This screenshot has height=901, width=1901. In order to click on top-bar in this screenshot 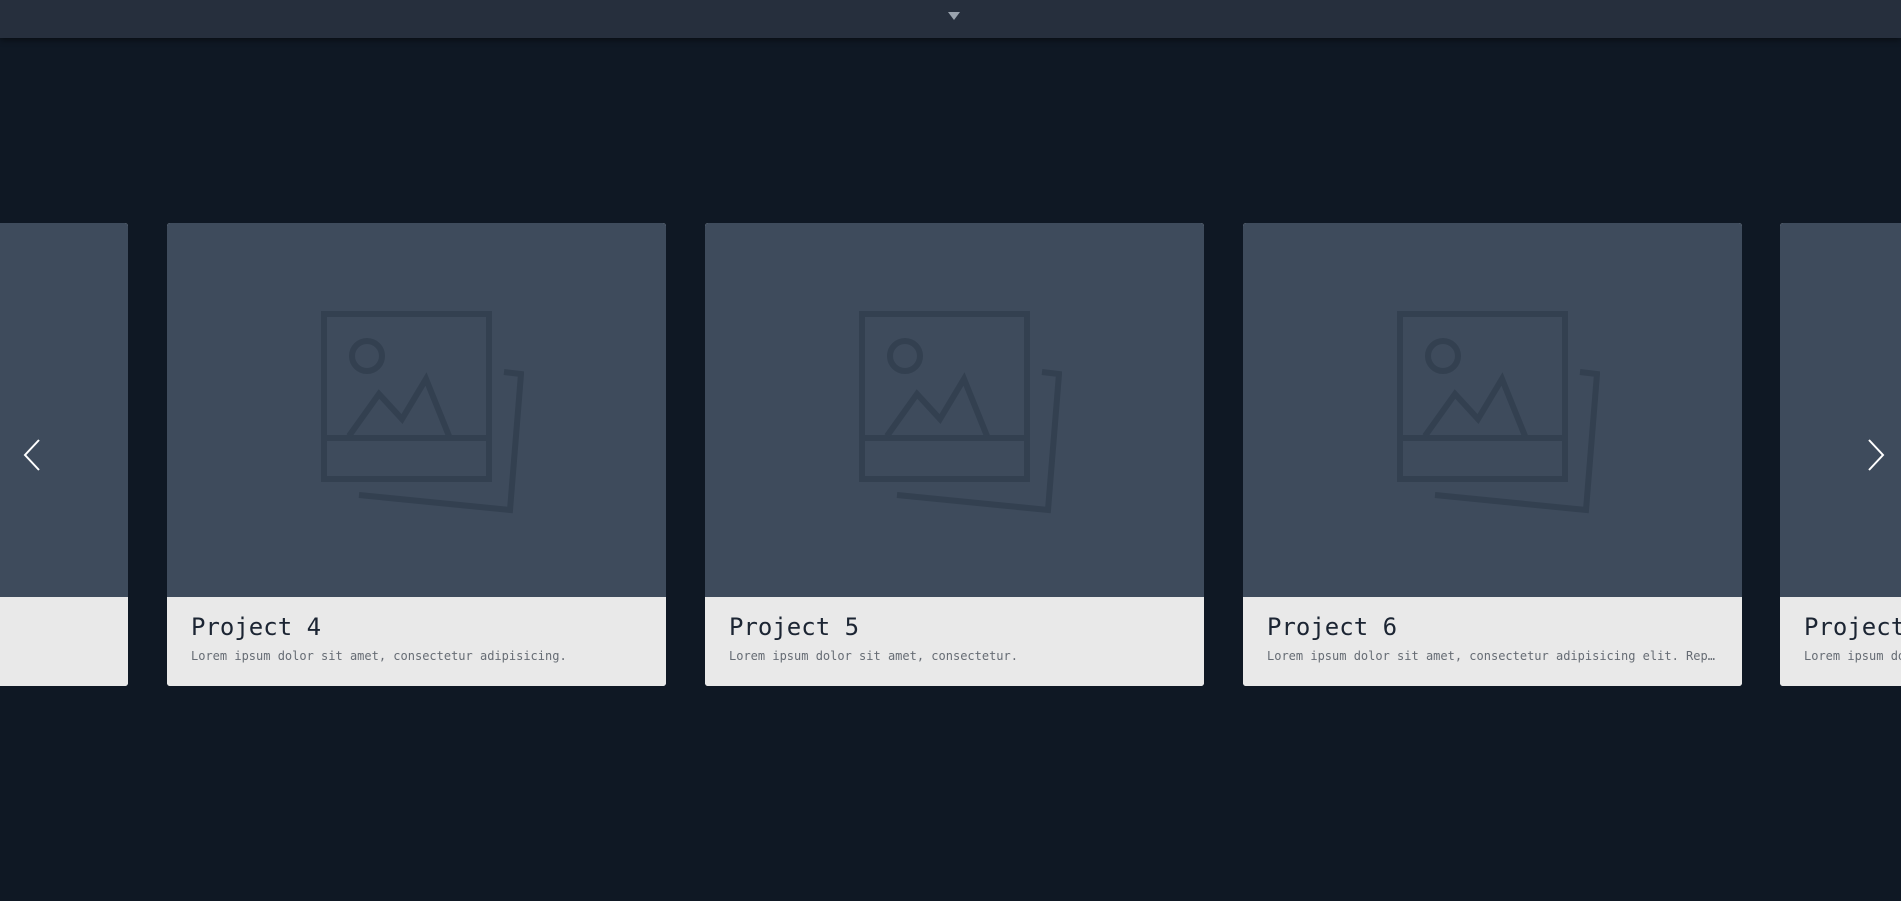, I will do `click(950, 19)`.